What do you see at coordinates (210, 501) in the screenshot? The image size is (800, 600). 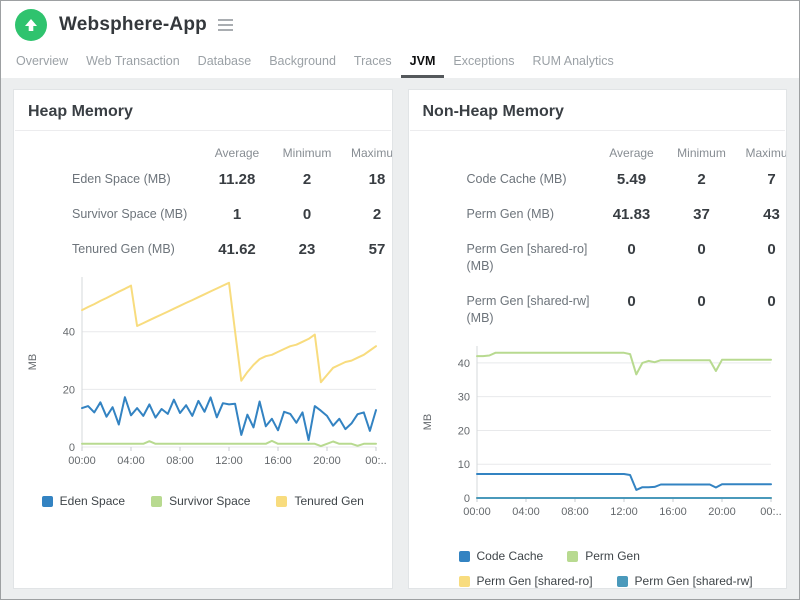 I see `legend-label: Survivor Space` at bounding box center [210, 501].